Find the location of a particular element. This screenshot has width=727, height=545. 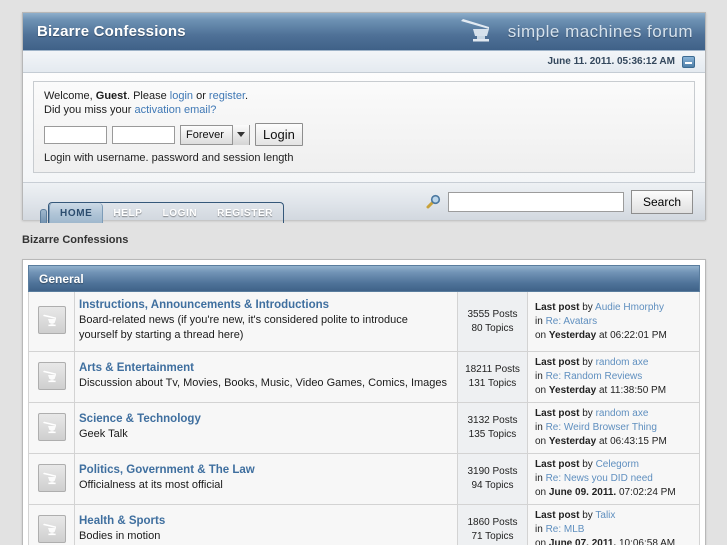

or-text: or is located at coordinates (201, 96).